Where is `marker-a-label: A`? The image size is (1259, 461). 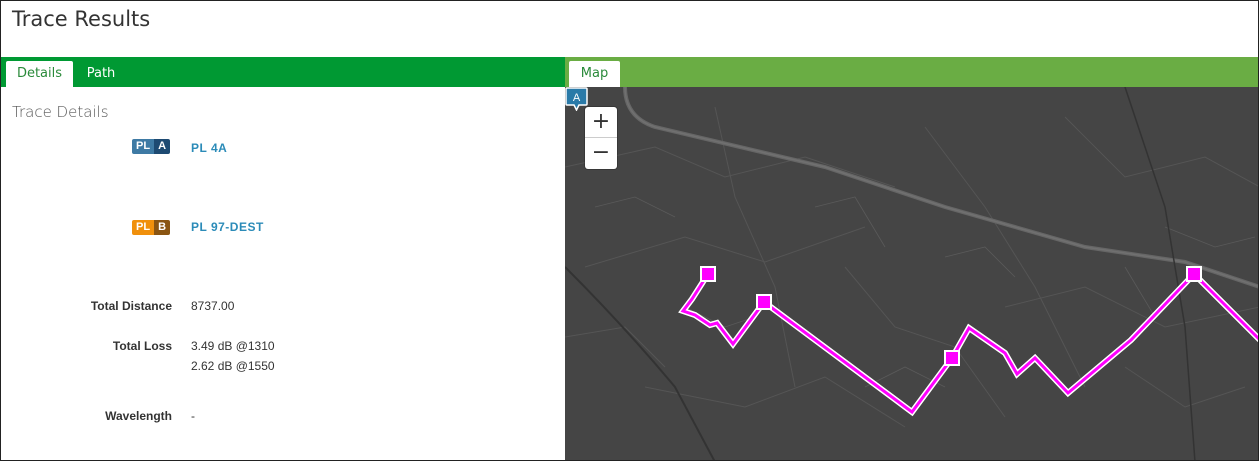
marker-a-label: A is located at coordinates (577, 98).